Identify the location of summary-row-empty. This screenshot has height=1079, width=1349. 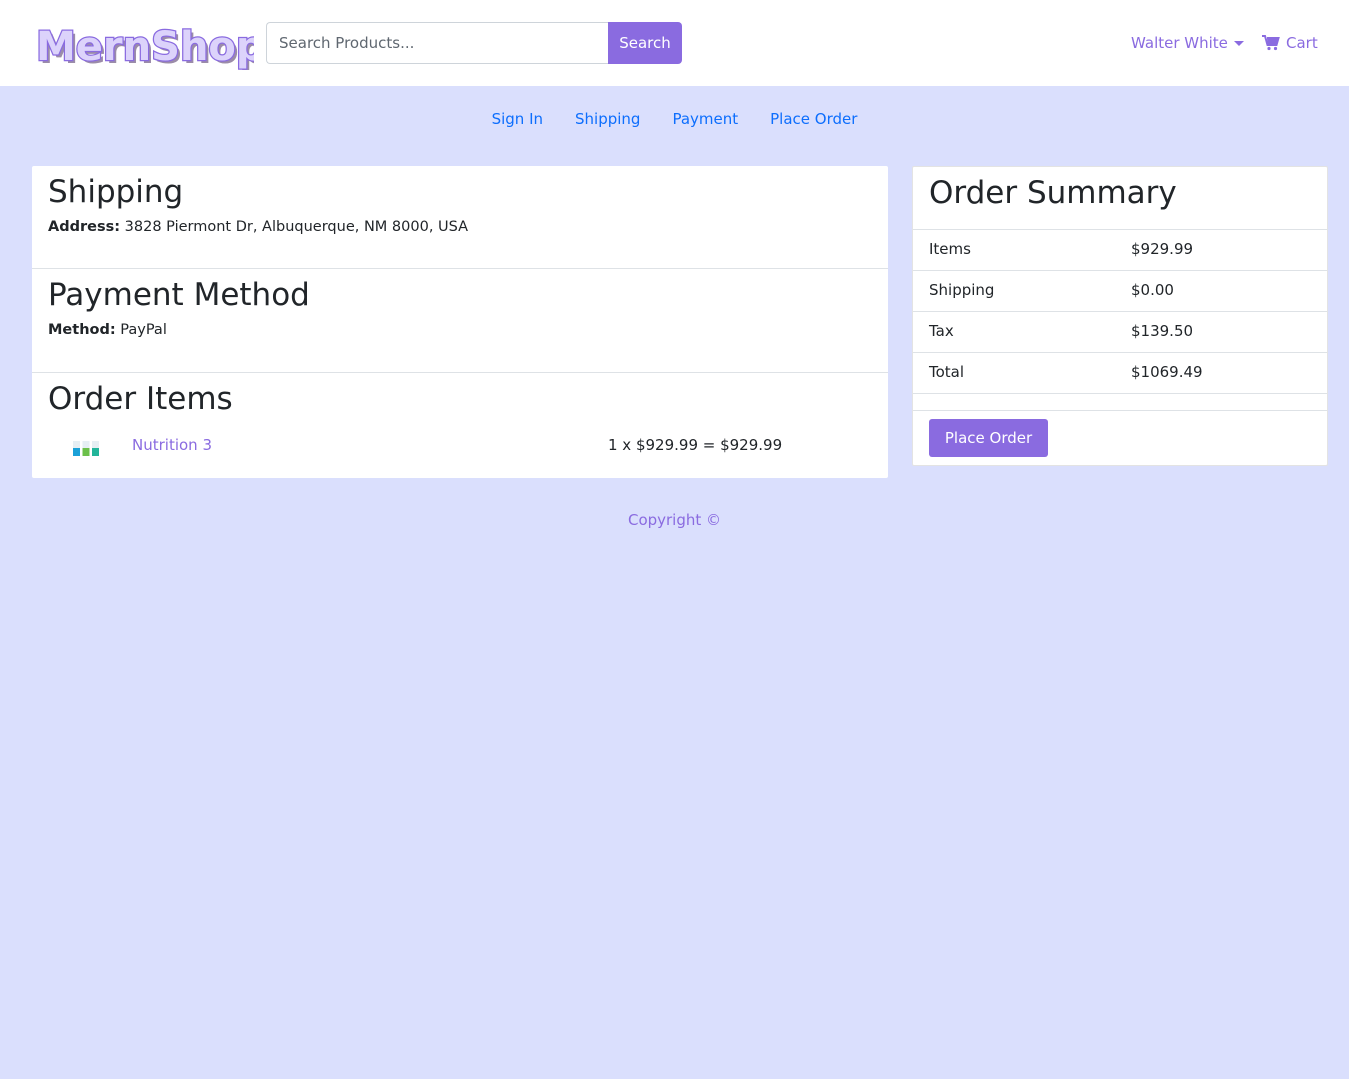
(1120, 401).